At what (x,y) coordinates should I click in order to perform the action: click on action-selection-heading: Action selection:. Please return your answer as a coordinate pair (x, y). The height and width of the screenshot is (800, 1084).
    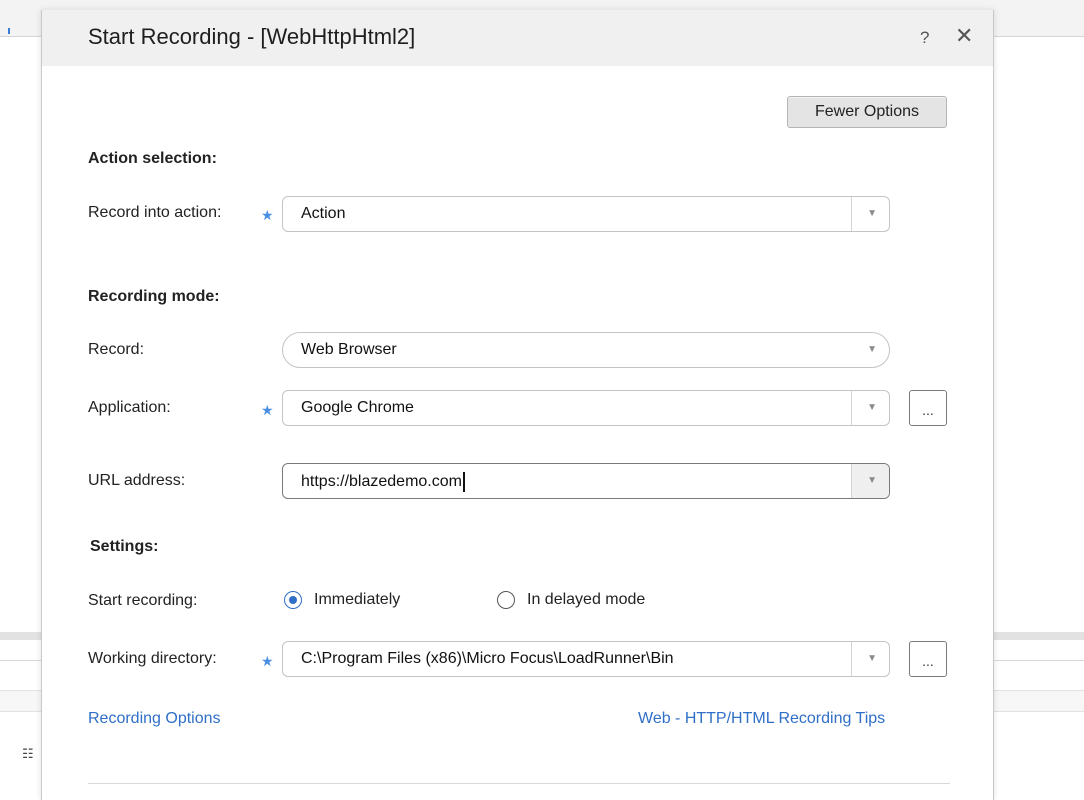
    Looking at the image, I should click on (152, 158).